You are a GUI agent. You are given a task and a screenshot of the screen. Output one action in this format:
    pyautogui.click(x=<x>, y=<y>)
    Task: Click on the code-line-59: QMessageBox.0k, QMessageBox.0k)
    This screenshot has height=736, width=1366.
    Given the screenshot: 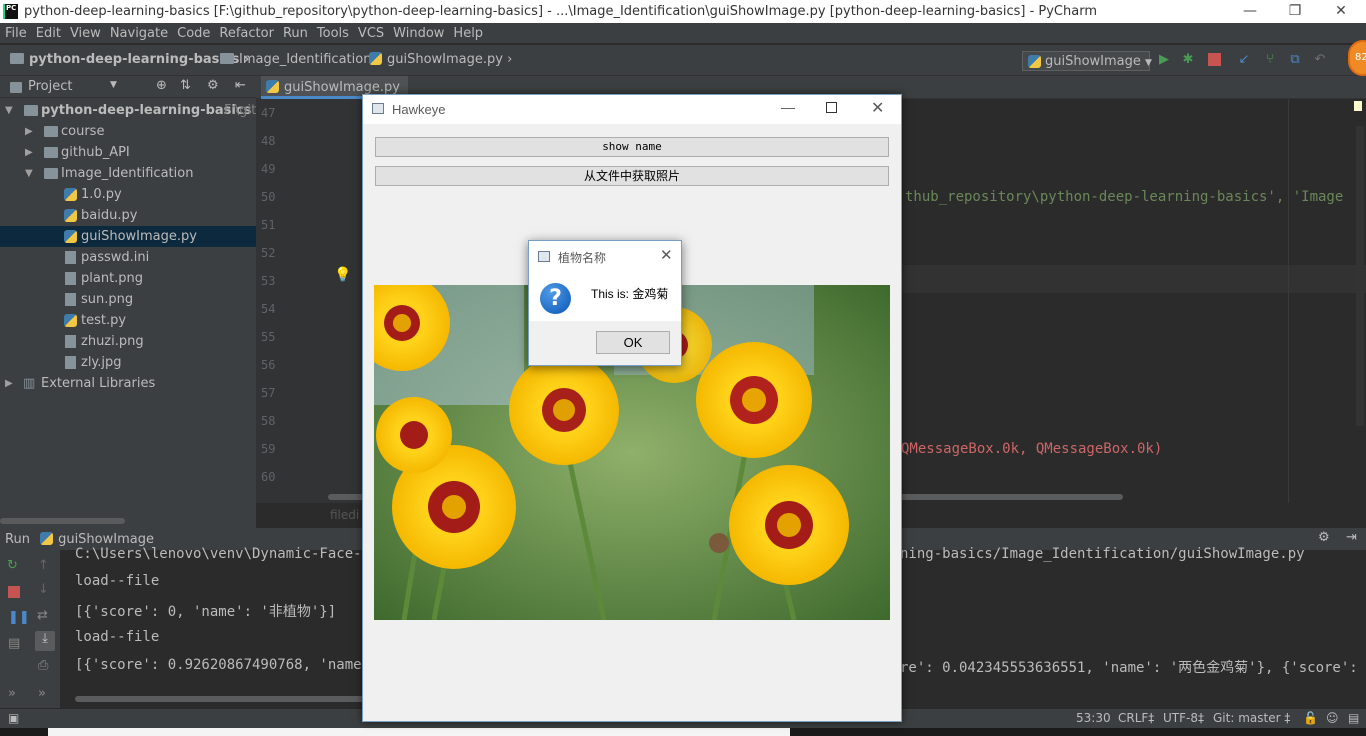 What is the action you would take?
    pyautogui.click(x=1031, y=449)
    